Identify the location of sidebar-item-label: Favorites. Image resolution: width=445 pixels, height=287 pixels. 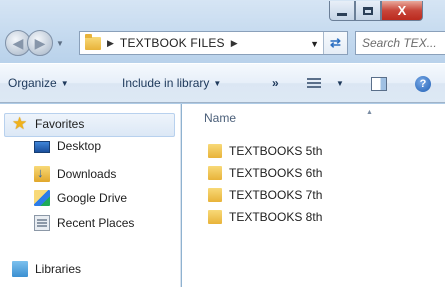
(60, 124).